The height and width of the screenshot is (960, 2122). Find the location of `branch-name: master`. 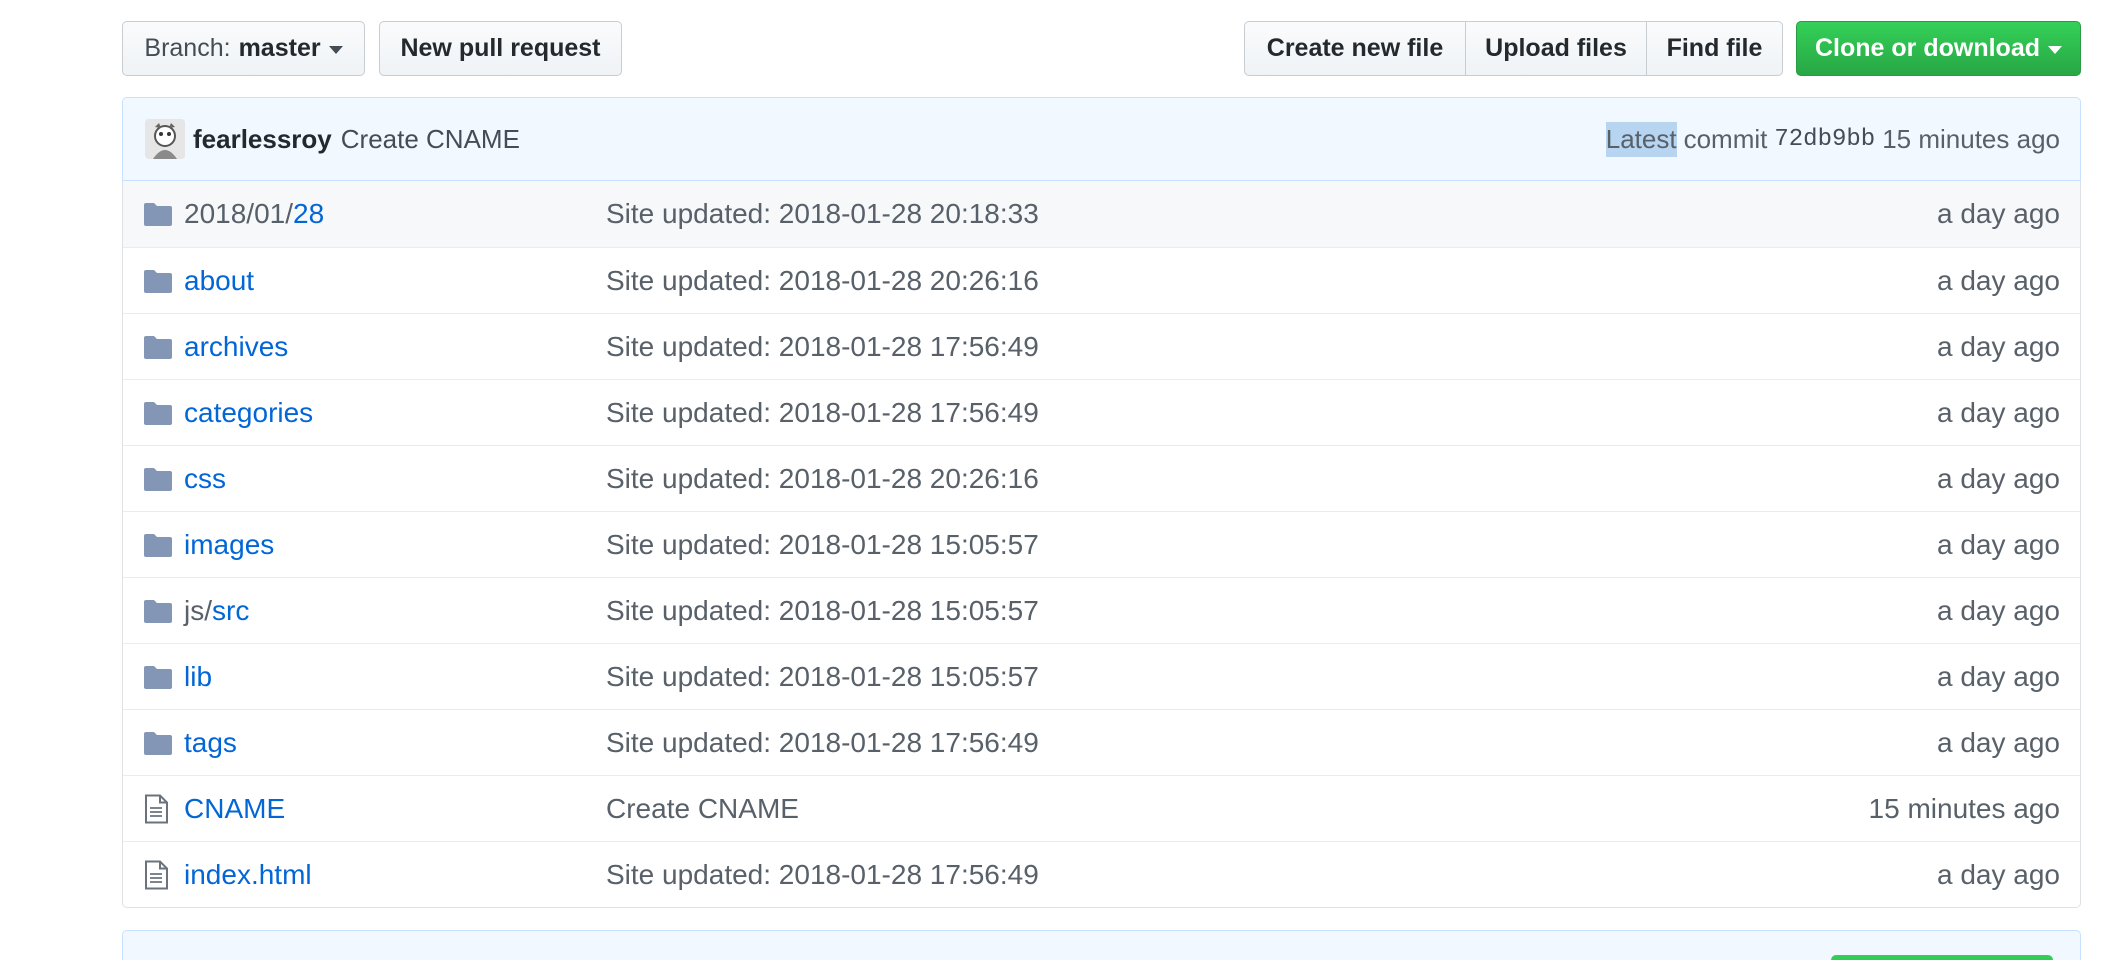

branch-name: master is located at coordinates (279, 48).